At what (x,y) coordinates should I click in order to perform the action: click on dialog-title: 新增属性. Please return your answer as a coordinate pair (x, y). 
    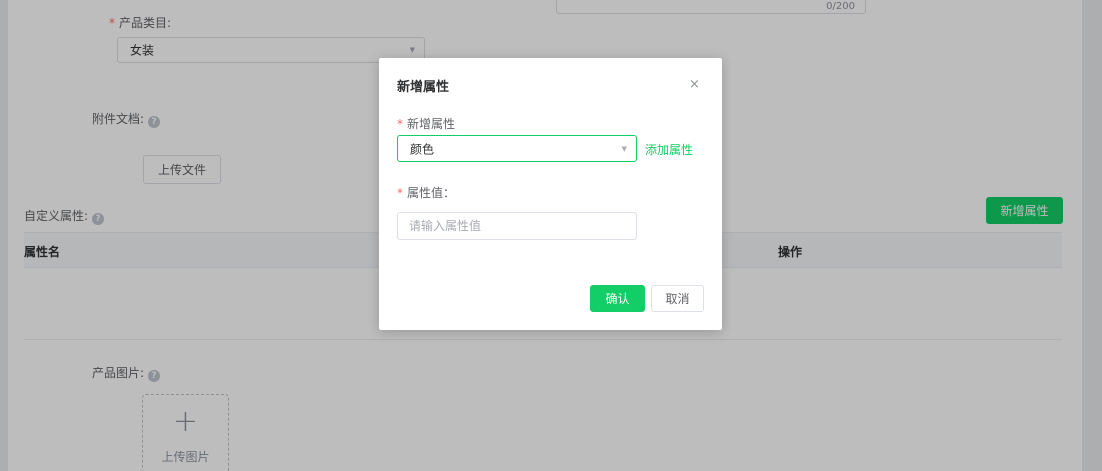
    Looking at the image, I should click on (423, 87).